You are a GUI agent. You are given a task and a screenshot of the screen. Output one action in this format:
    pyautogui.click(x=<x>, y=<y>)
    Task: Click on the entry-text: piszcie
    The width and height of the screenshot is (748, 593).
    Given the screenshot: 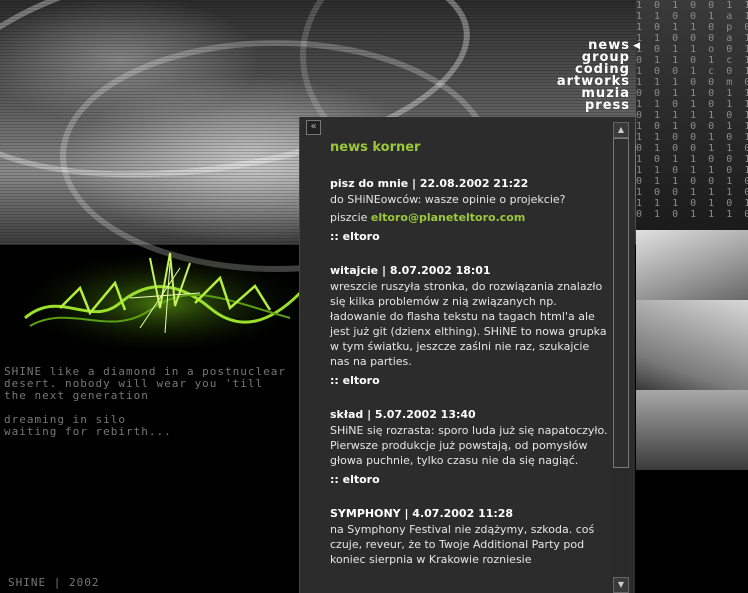 What is the action you would take?
    pyautogui.click(x=350, y=217)
    